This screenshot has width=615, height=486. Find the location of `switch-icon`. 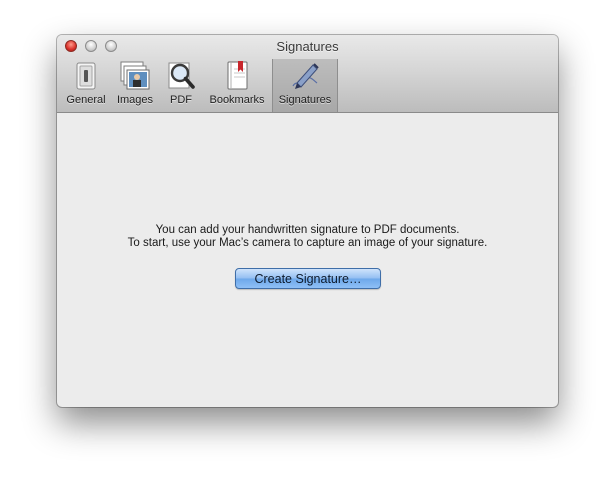

switch-icon is located at coordinates (86, 76).